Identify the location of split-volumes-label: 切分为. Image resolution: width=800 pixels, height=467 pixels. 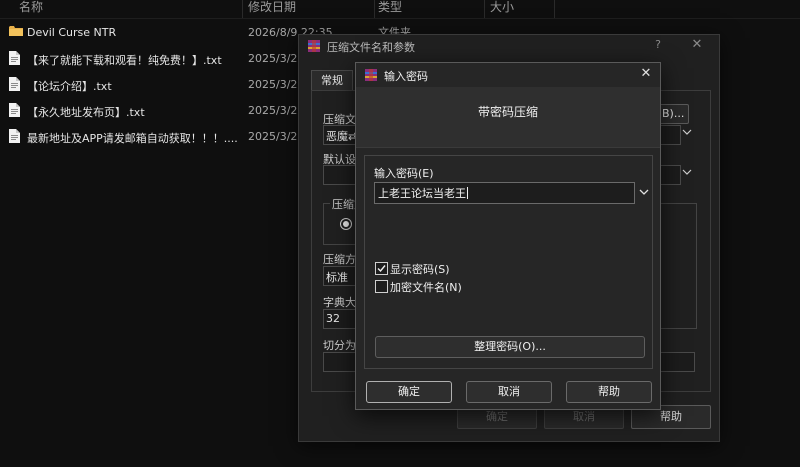
(339, 345).